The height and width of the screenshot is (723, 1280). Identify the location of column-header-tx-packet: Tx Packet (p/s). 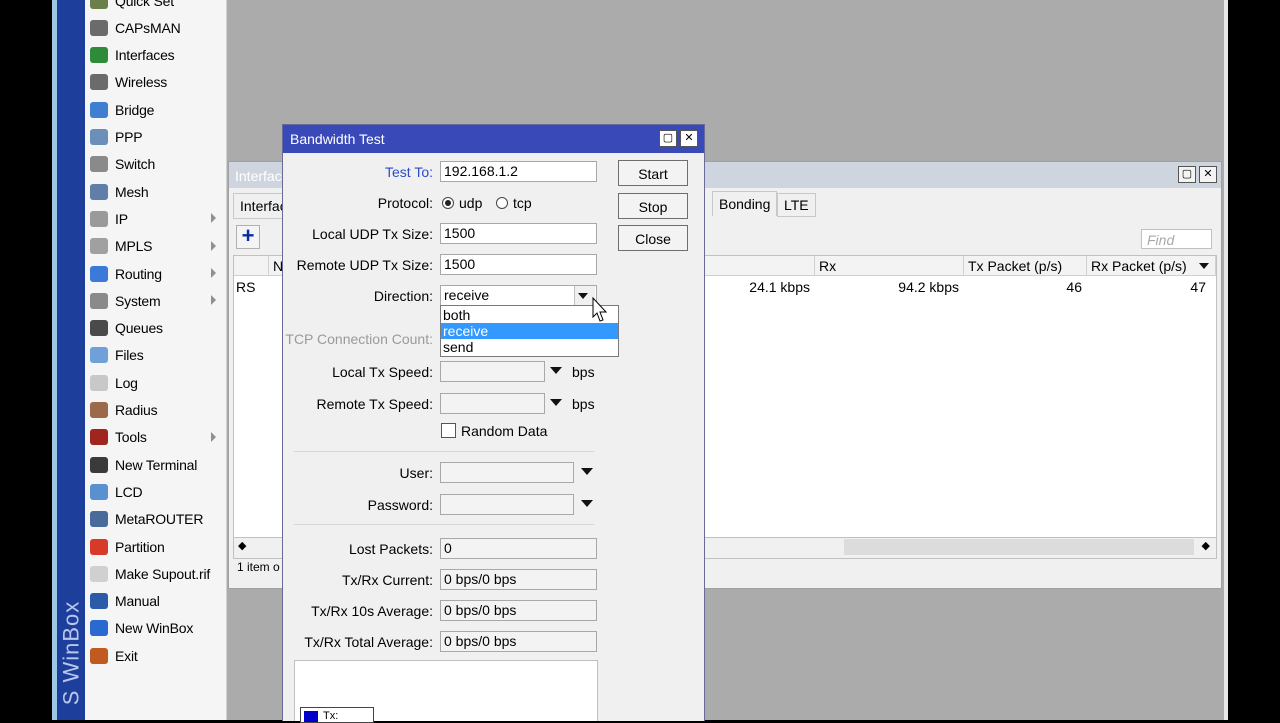
(1025, 266).